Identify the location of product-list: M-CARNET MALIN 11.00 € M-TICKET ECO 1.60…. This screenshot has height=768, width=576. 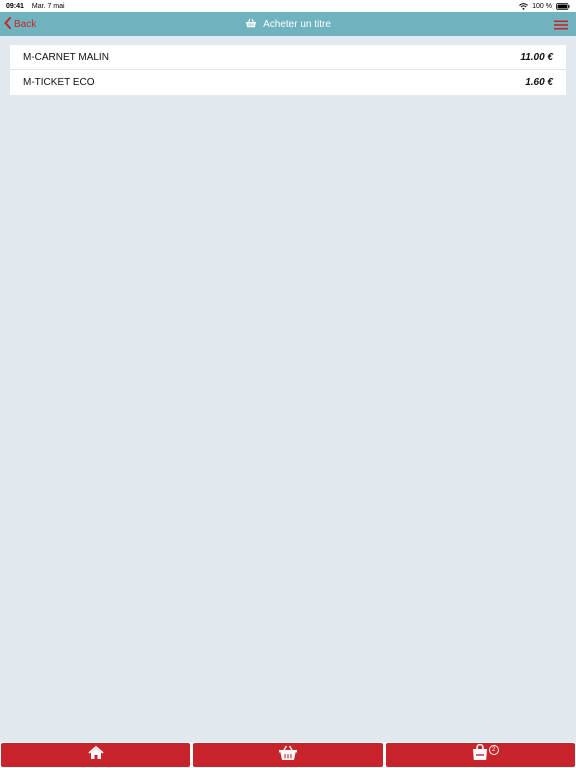
(288, 70).